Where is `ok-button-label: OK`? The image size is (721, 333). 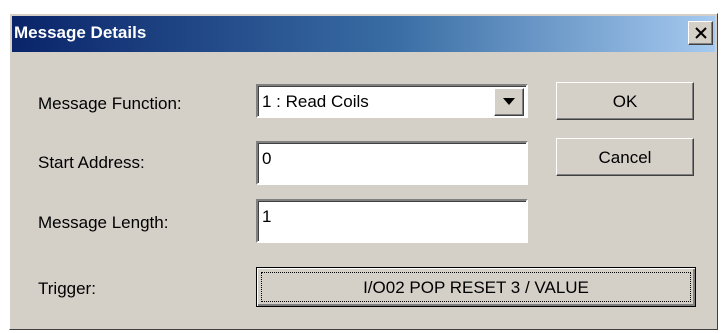
ok-button-label: OK is located at coordinates (625, 101).